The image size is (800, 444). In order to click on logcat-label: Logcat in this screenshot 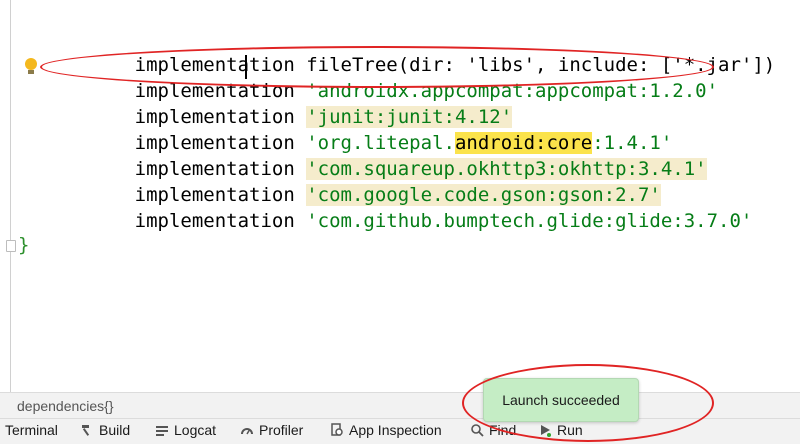, I will do `click(195, 430)`.